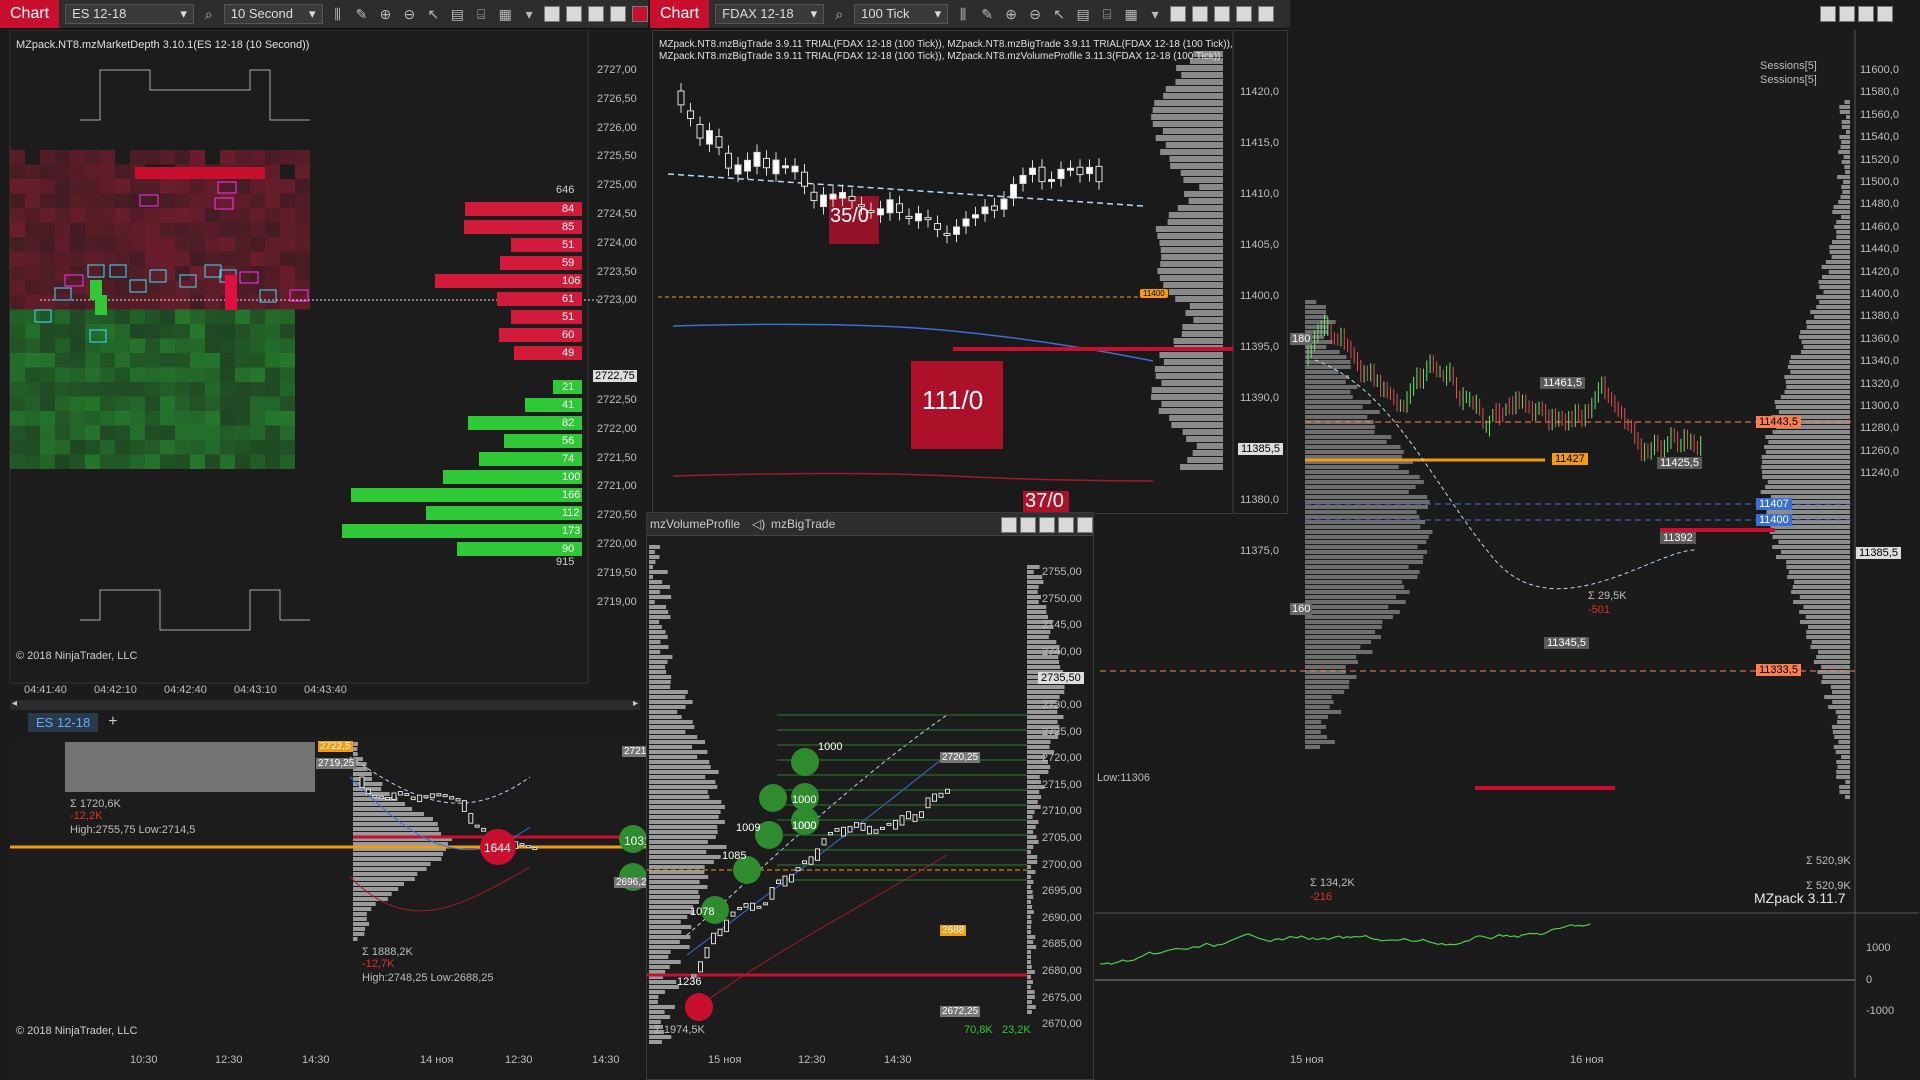  Describe the element at coordinates (870, 796) in the screenshot. I see `mzvp-window: mzVolumeProfile ◁) mzBigTrade` at that location.